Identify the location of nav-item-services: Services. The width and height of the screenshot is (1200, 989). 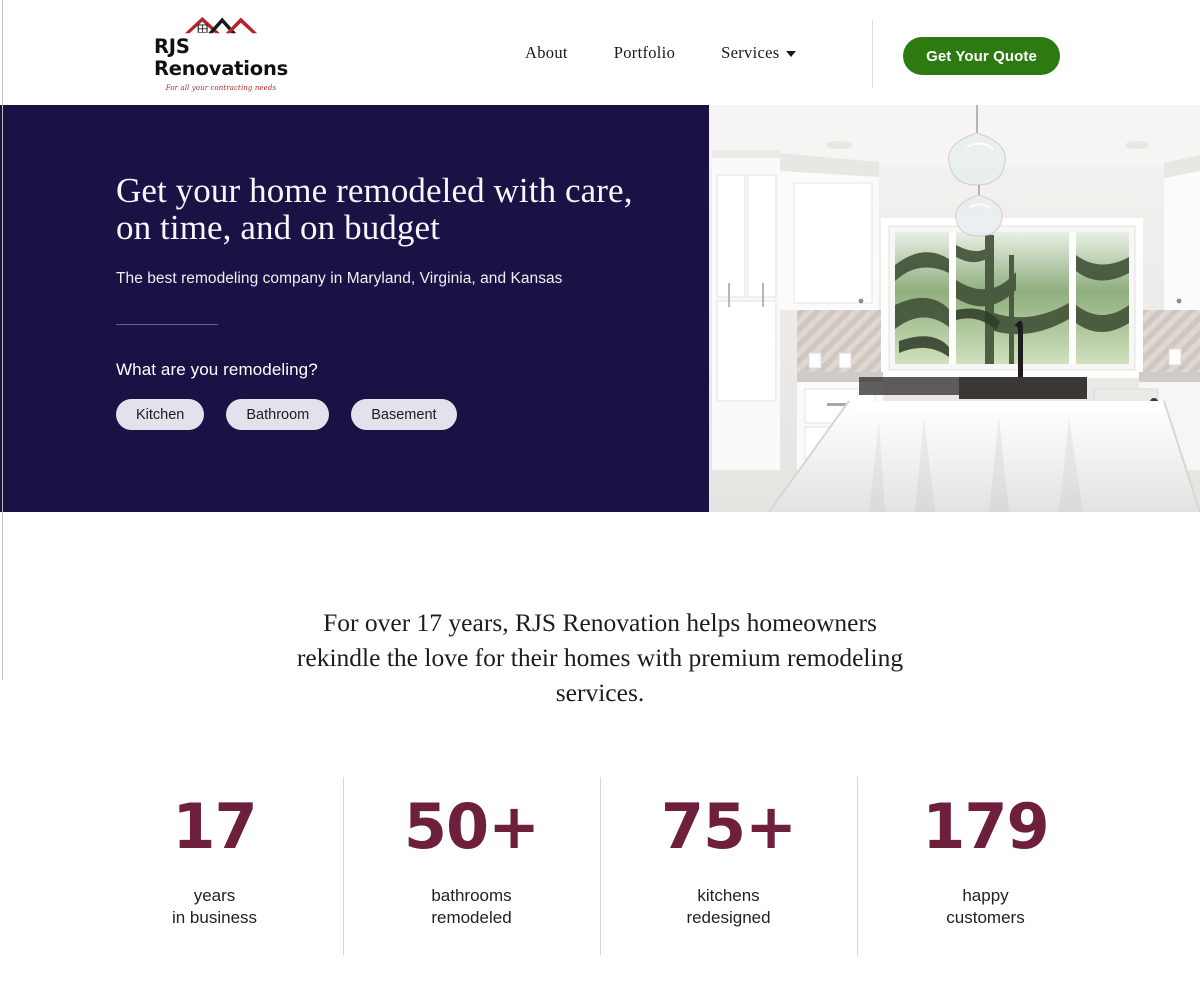
(759, 52).